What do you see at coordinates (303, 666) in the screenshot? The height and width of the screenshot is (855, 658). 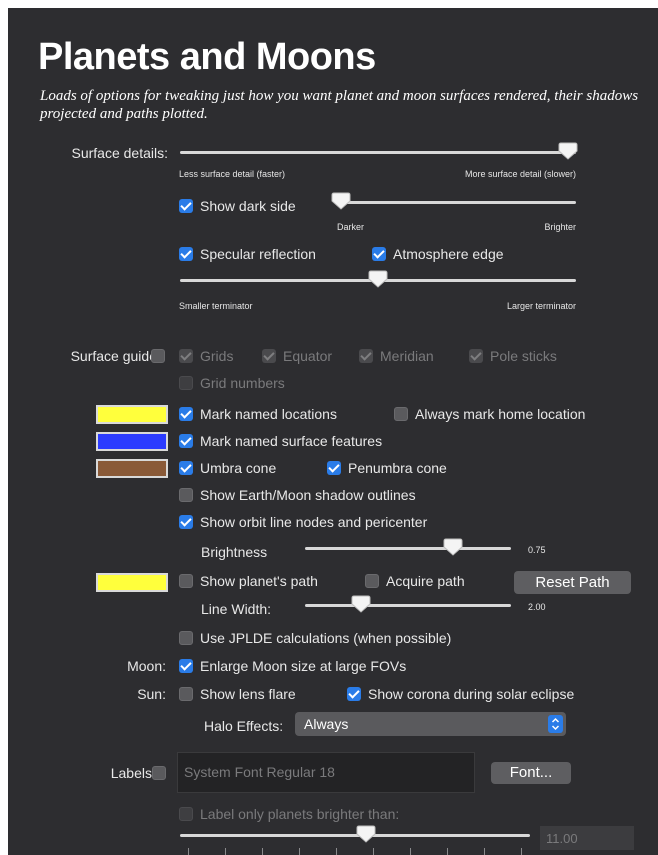 I see `enlarge-moon-label: Enlarge Moon size at large FOVs` at bounding box center [303, 666].